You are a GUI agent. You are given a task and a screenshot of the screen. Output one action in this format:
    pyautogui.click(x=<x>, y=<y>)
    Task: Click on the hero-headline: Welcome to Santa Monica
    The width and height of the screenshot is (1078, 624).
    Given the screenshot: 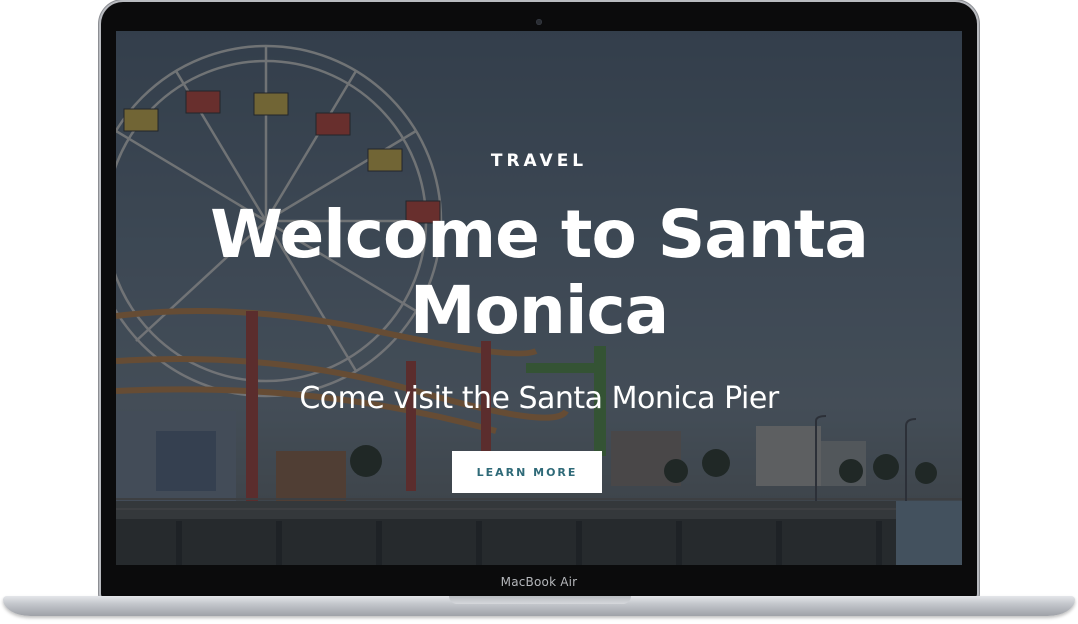 What is the action you would take?
    pyautogui.click(x=539, y=272)
    